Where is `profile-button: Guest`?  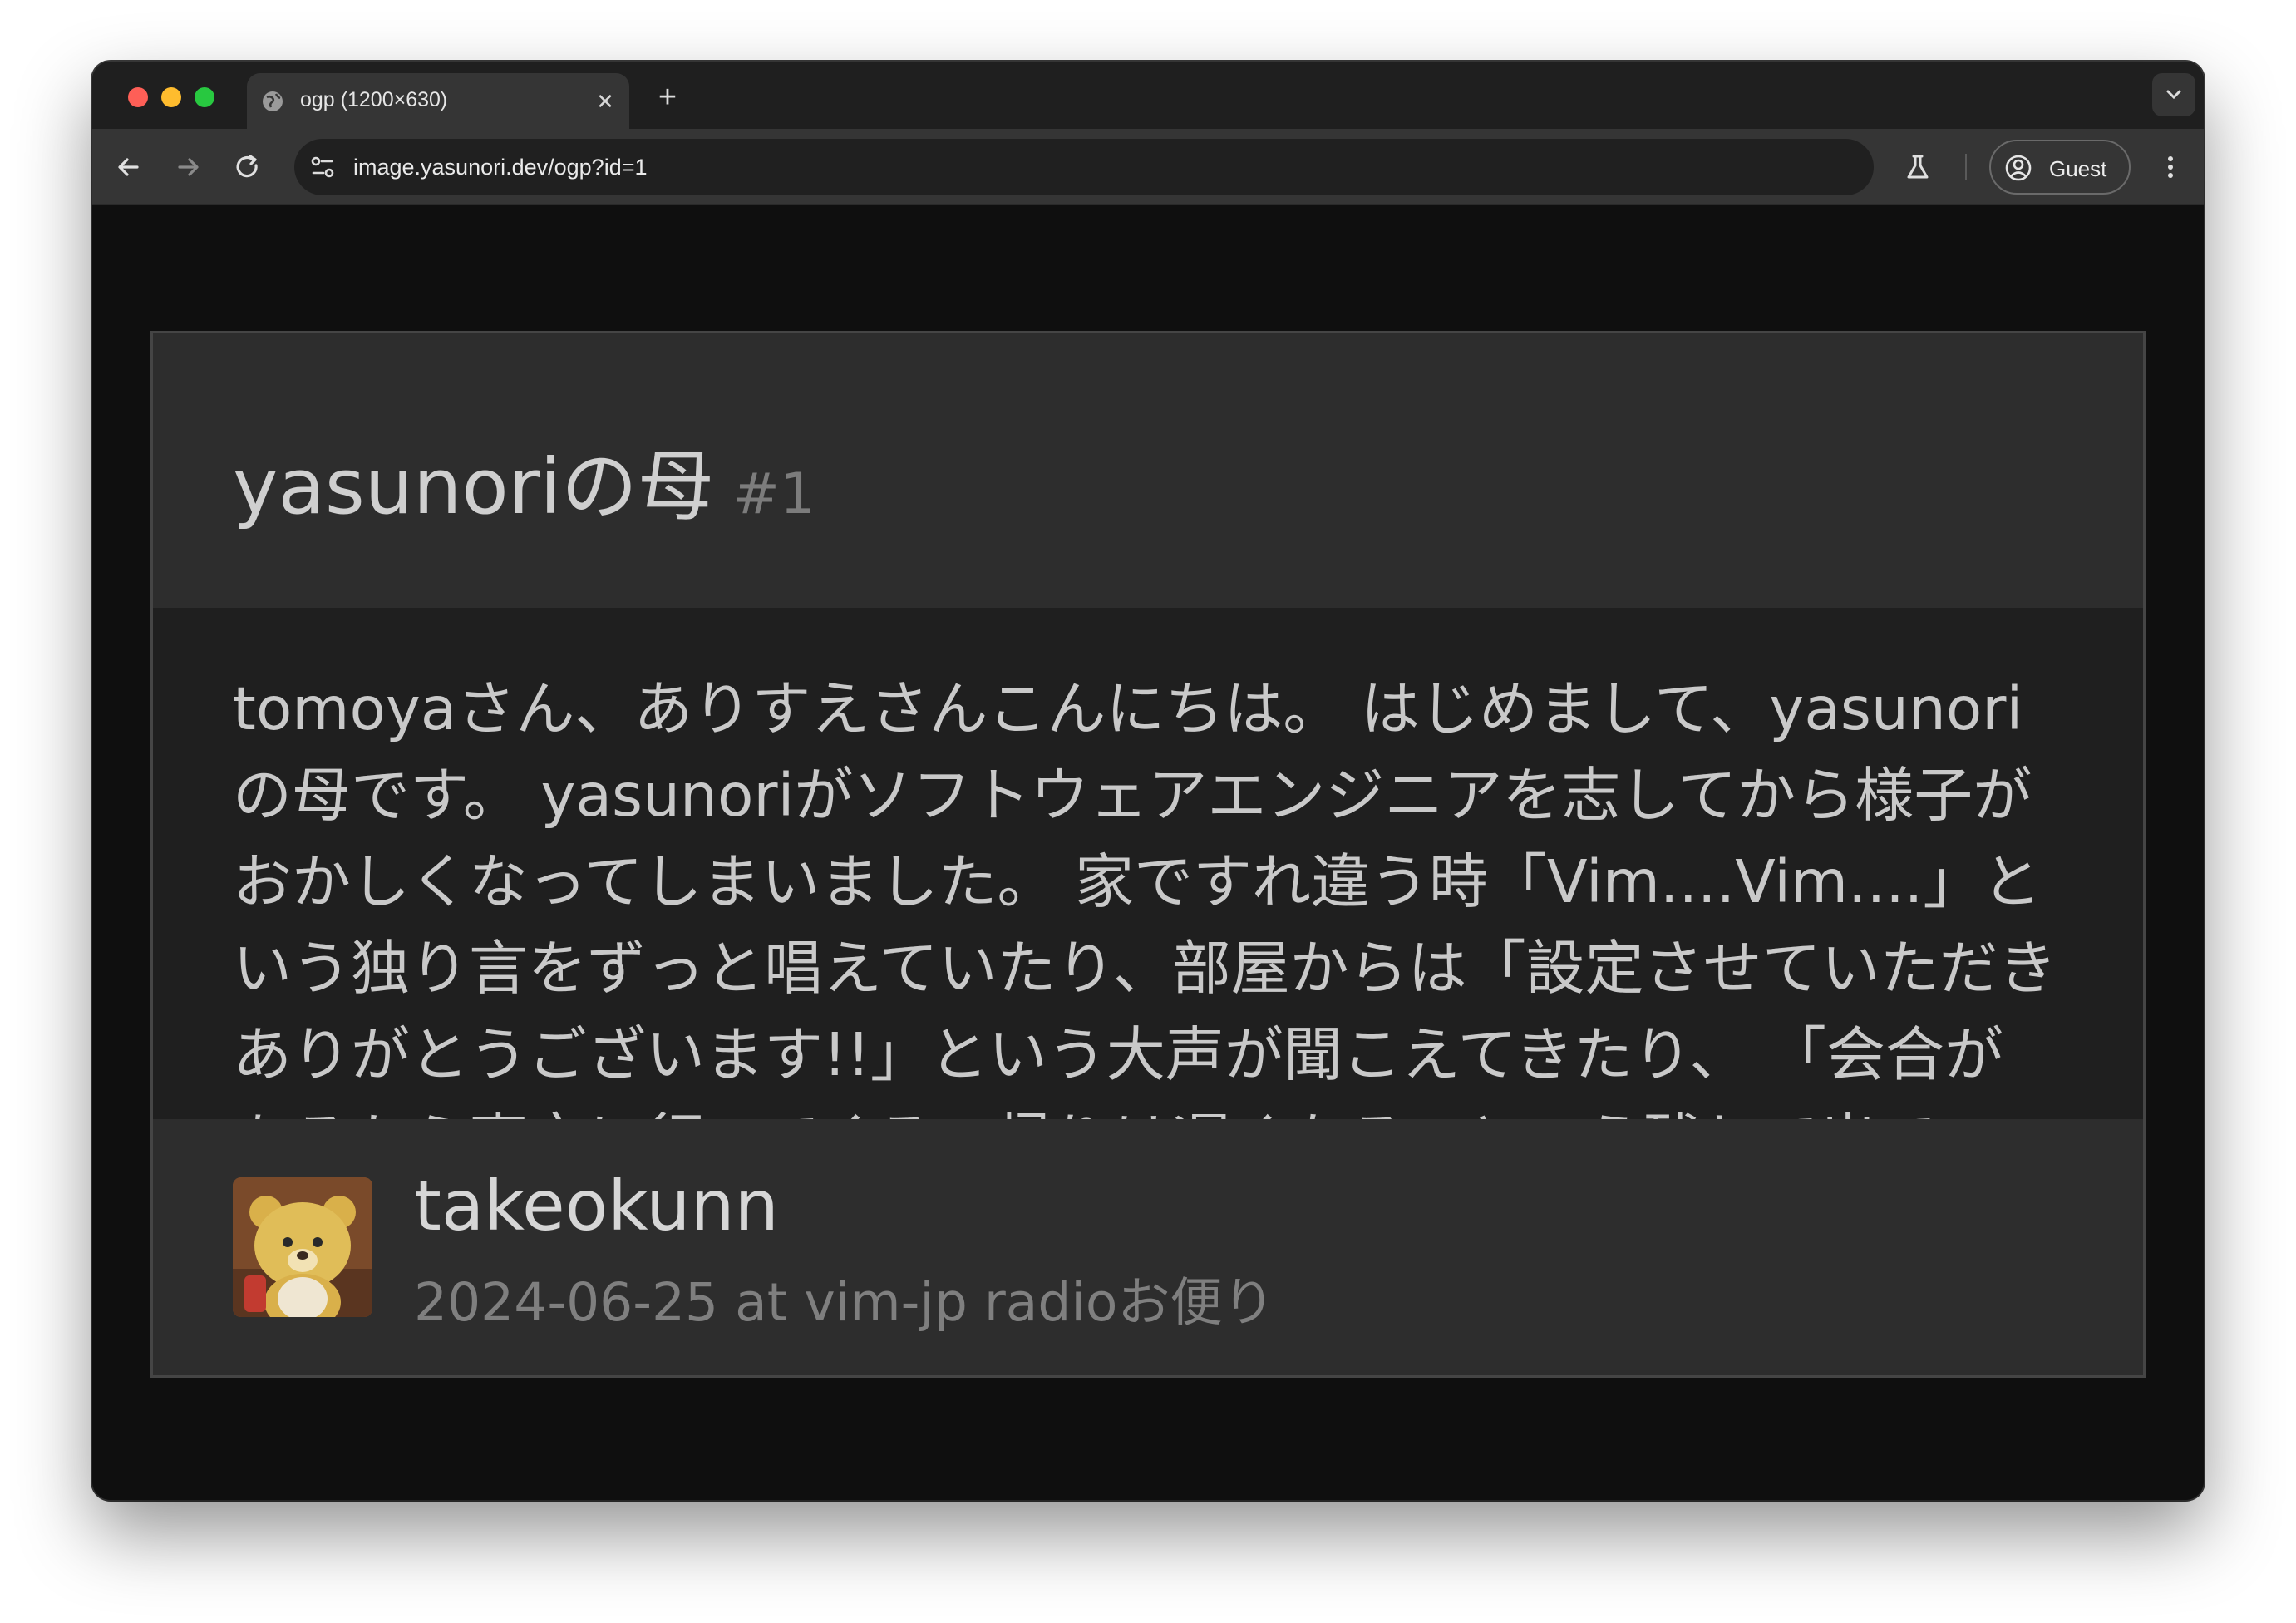
profile-button: Guest is located at coordinates (2060, 167).